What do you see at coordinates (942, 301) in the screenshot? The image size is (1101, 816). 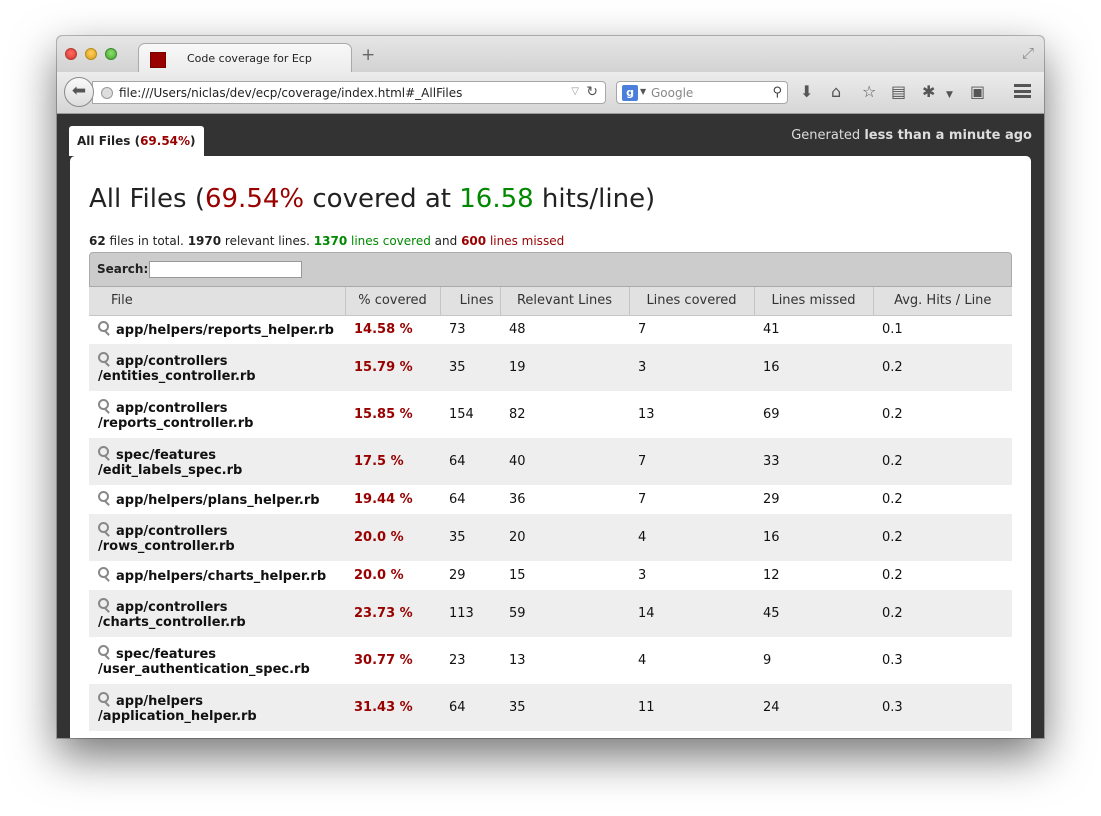 I see `col-header-avg-hits: Avg. Hits / Line` at bounding box center [942, 301].